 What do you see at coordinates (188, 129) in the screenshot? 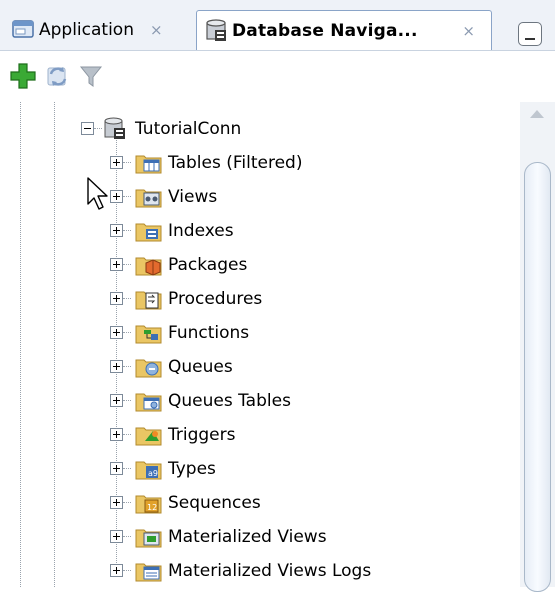
I see `tree-node-label: TutorialConn` at bounding box center [188, 129].